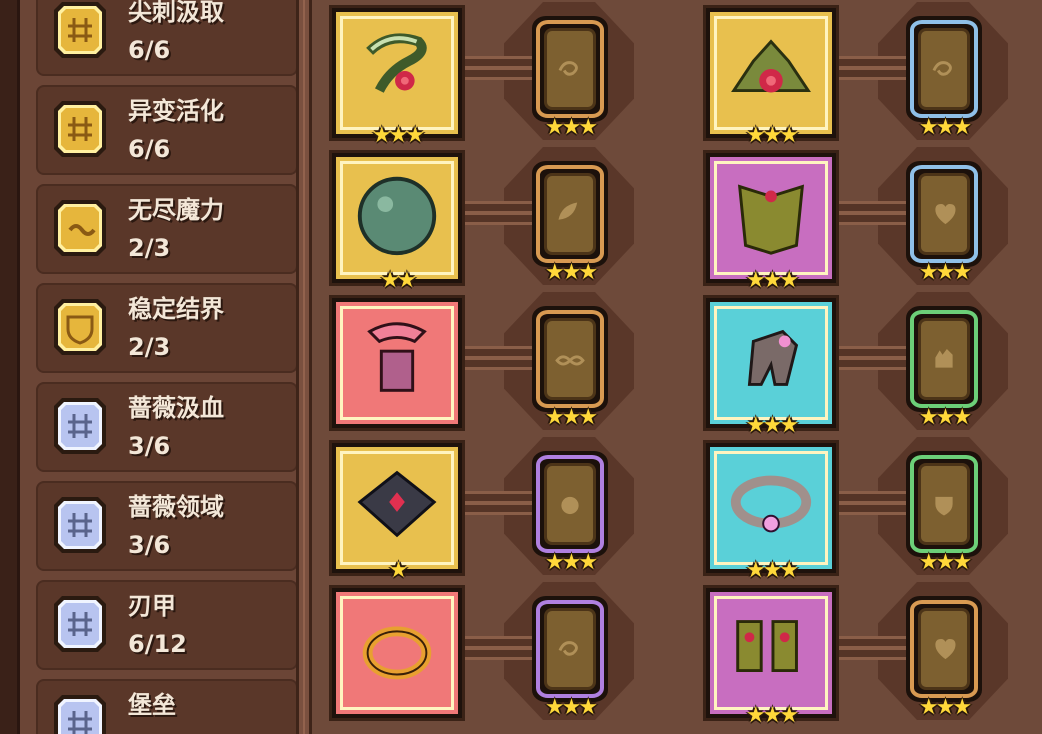 The image size is (1042, 734). I want to click on item-gold-ring, so click(397, 653).